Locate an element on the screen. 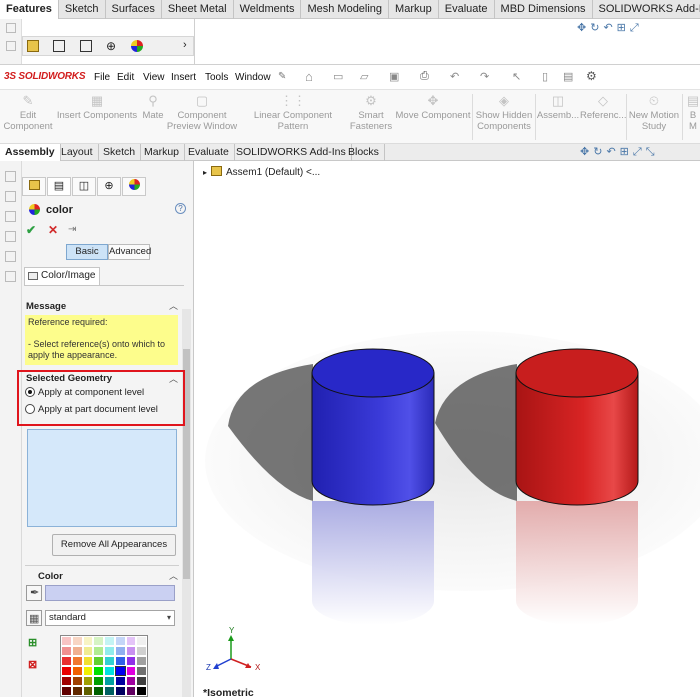 The width and height of the screenshot is (700, 697). bg-display-icon is located at coordinates (137, 46).